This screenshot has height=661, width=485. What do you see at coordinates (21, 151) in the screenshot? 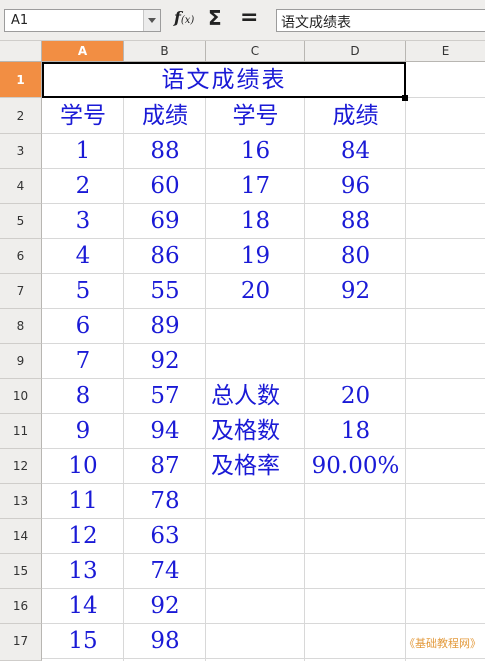
I see `row-header-3: 3` at bounding box center [21, 151].